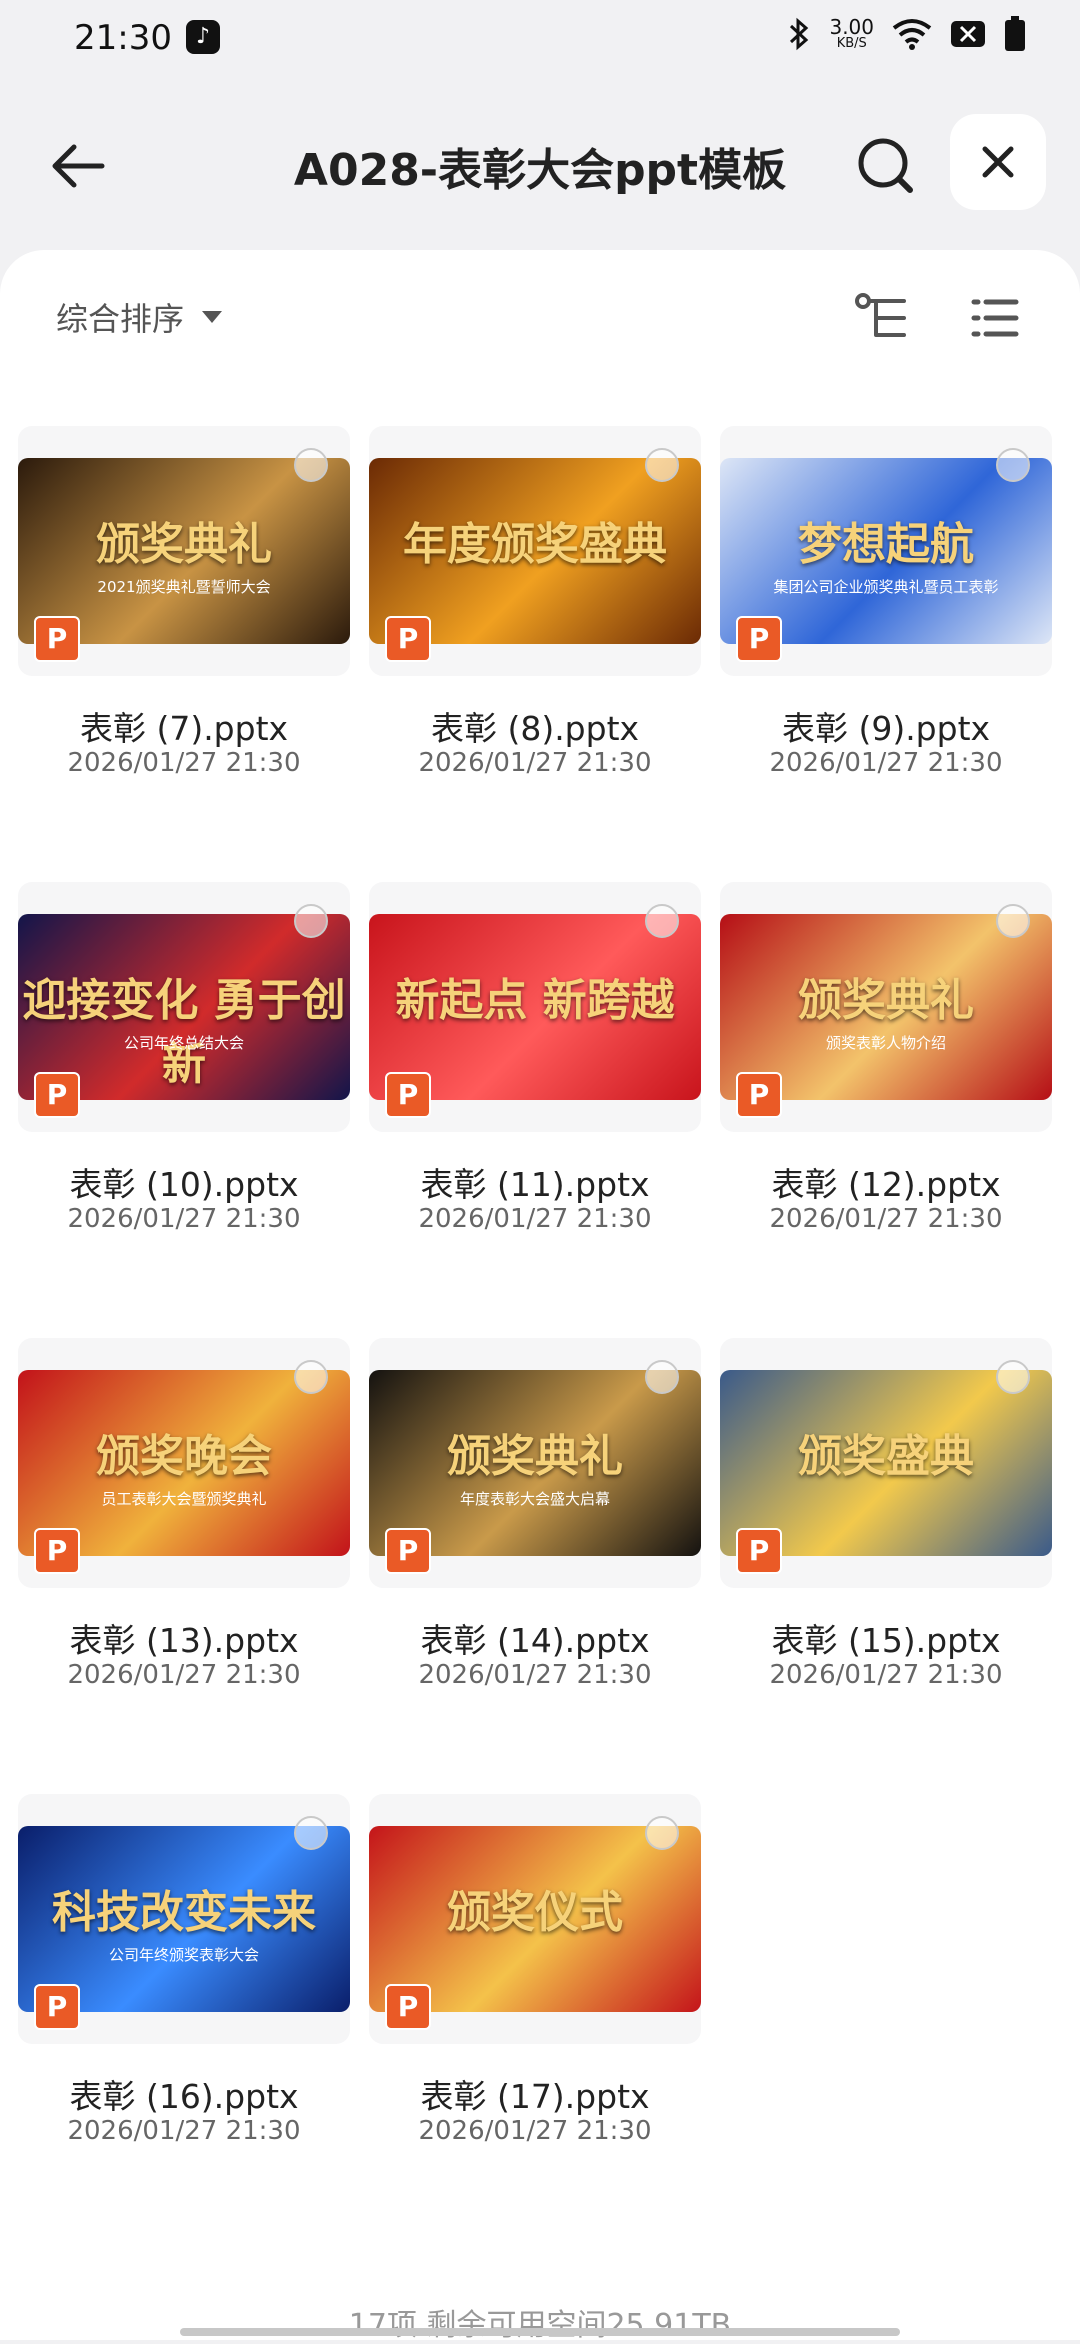 The height and width of the screenshot is (2344, 1080). I want to click on thumbnail-title: 新起点 新跨越, so click(535, 1000).